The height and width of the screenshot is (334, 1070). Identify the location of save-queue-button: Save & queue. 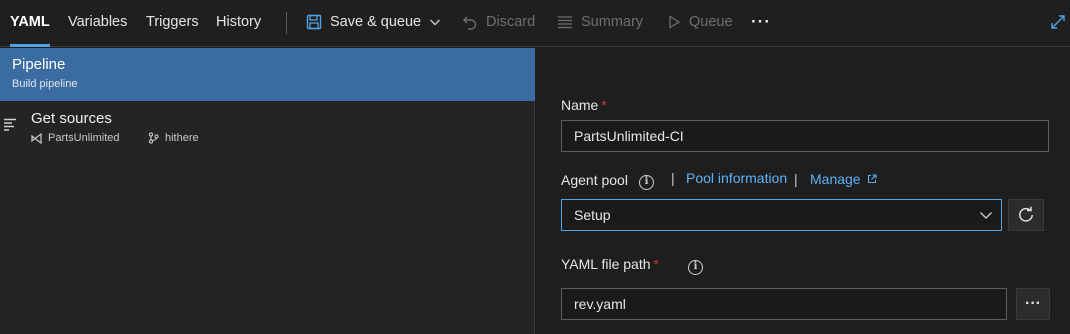
(373, 22).